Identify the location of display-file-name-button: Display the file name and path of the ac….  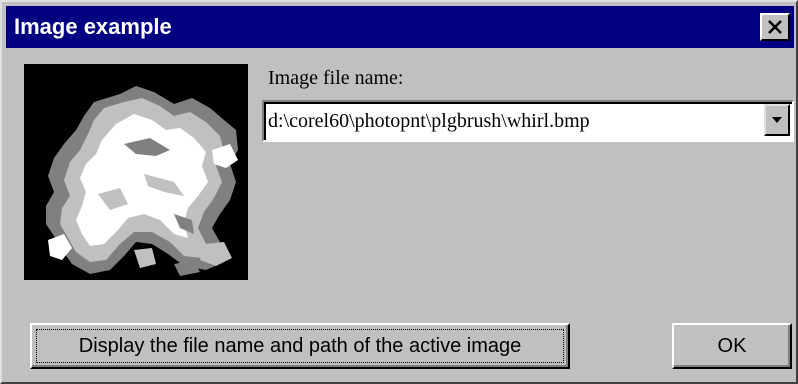
(300, 346).